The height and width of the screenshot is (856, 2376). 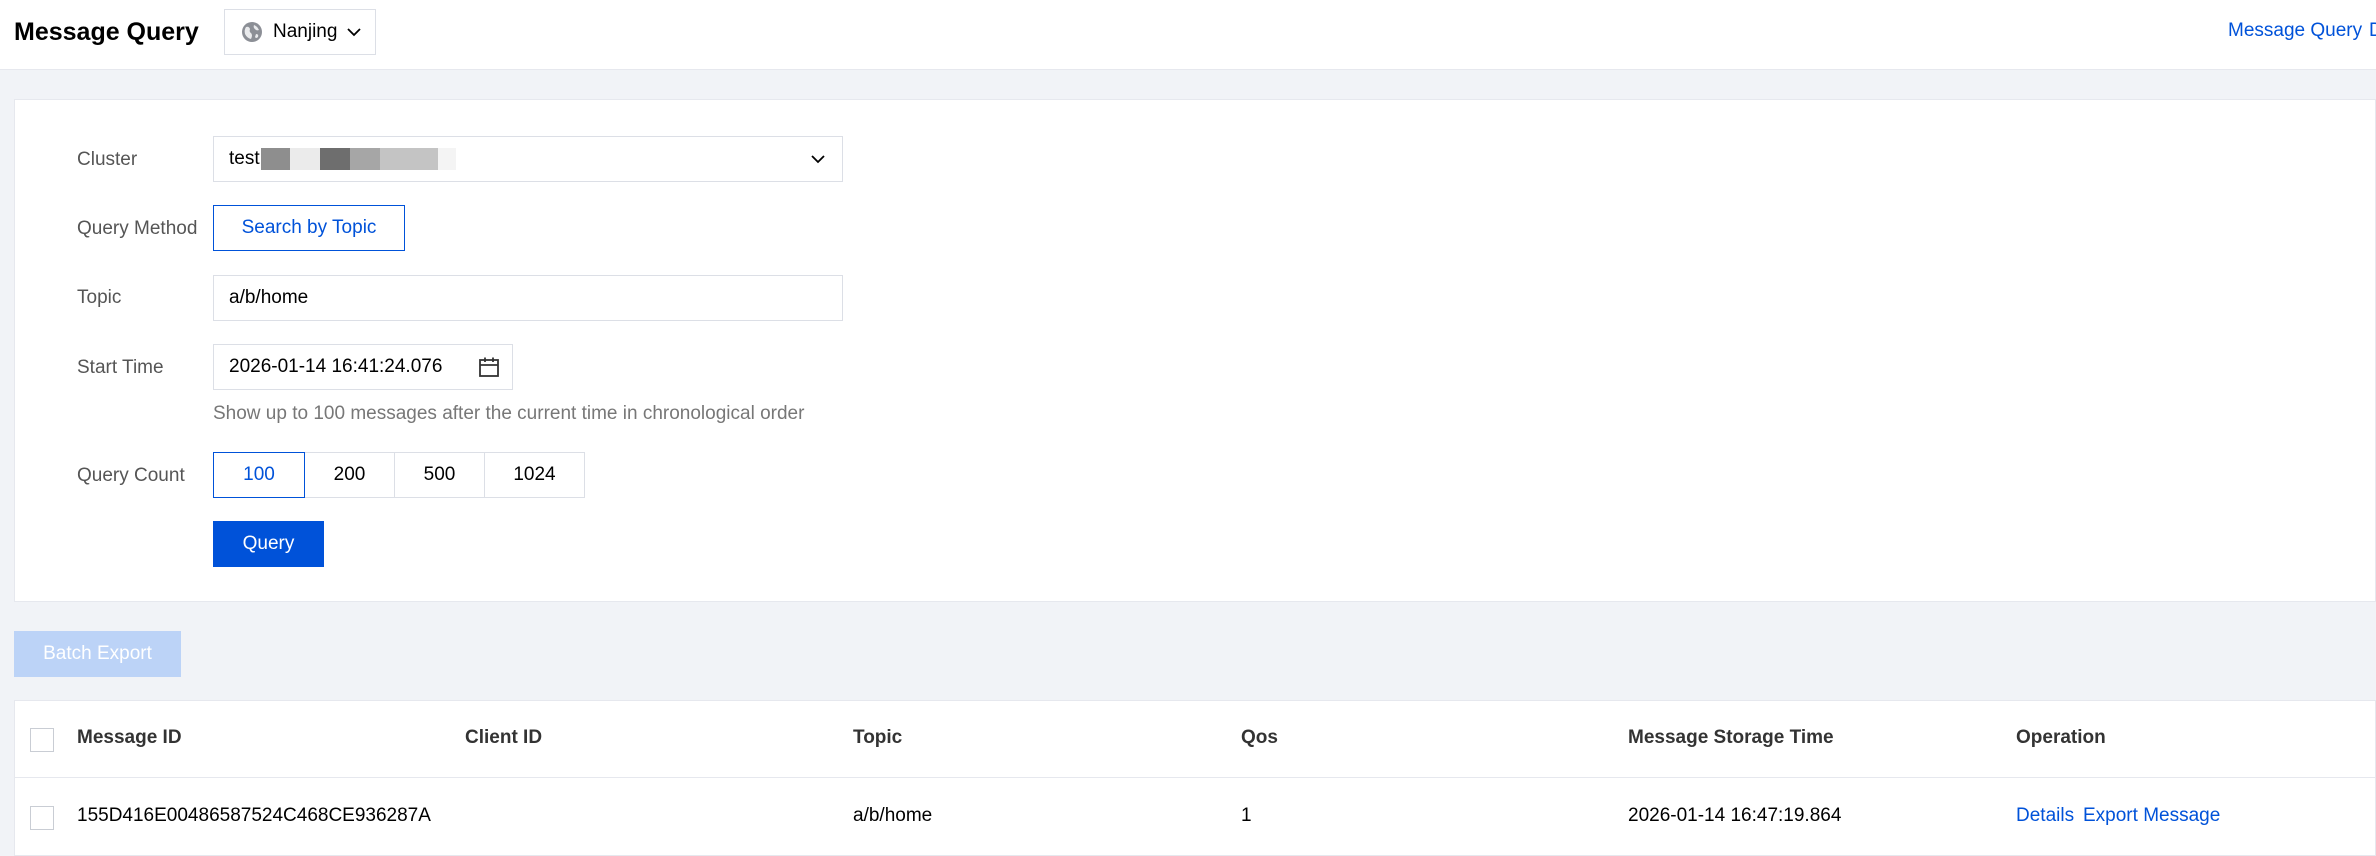 I want to click on column-header-message-id: Message ID, so click(x=129, y=737).